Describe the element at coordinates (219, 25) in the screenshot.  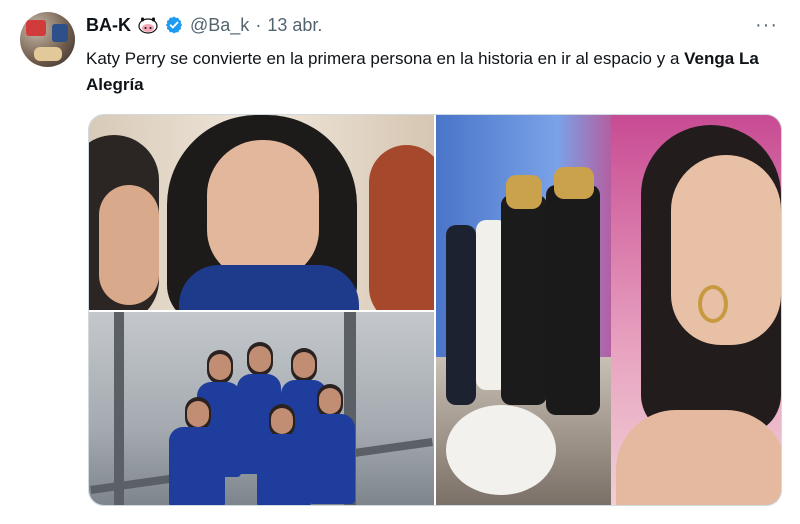
I see `author-handle: @Ba_k` at that location.